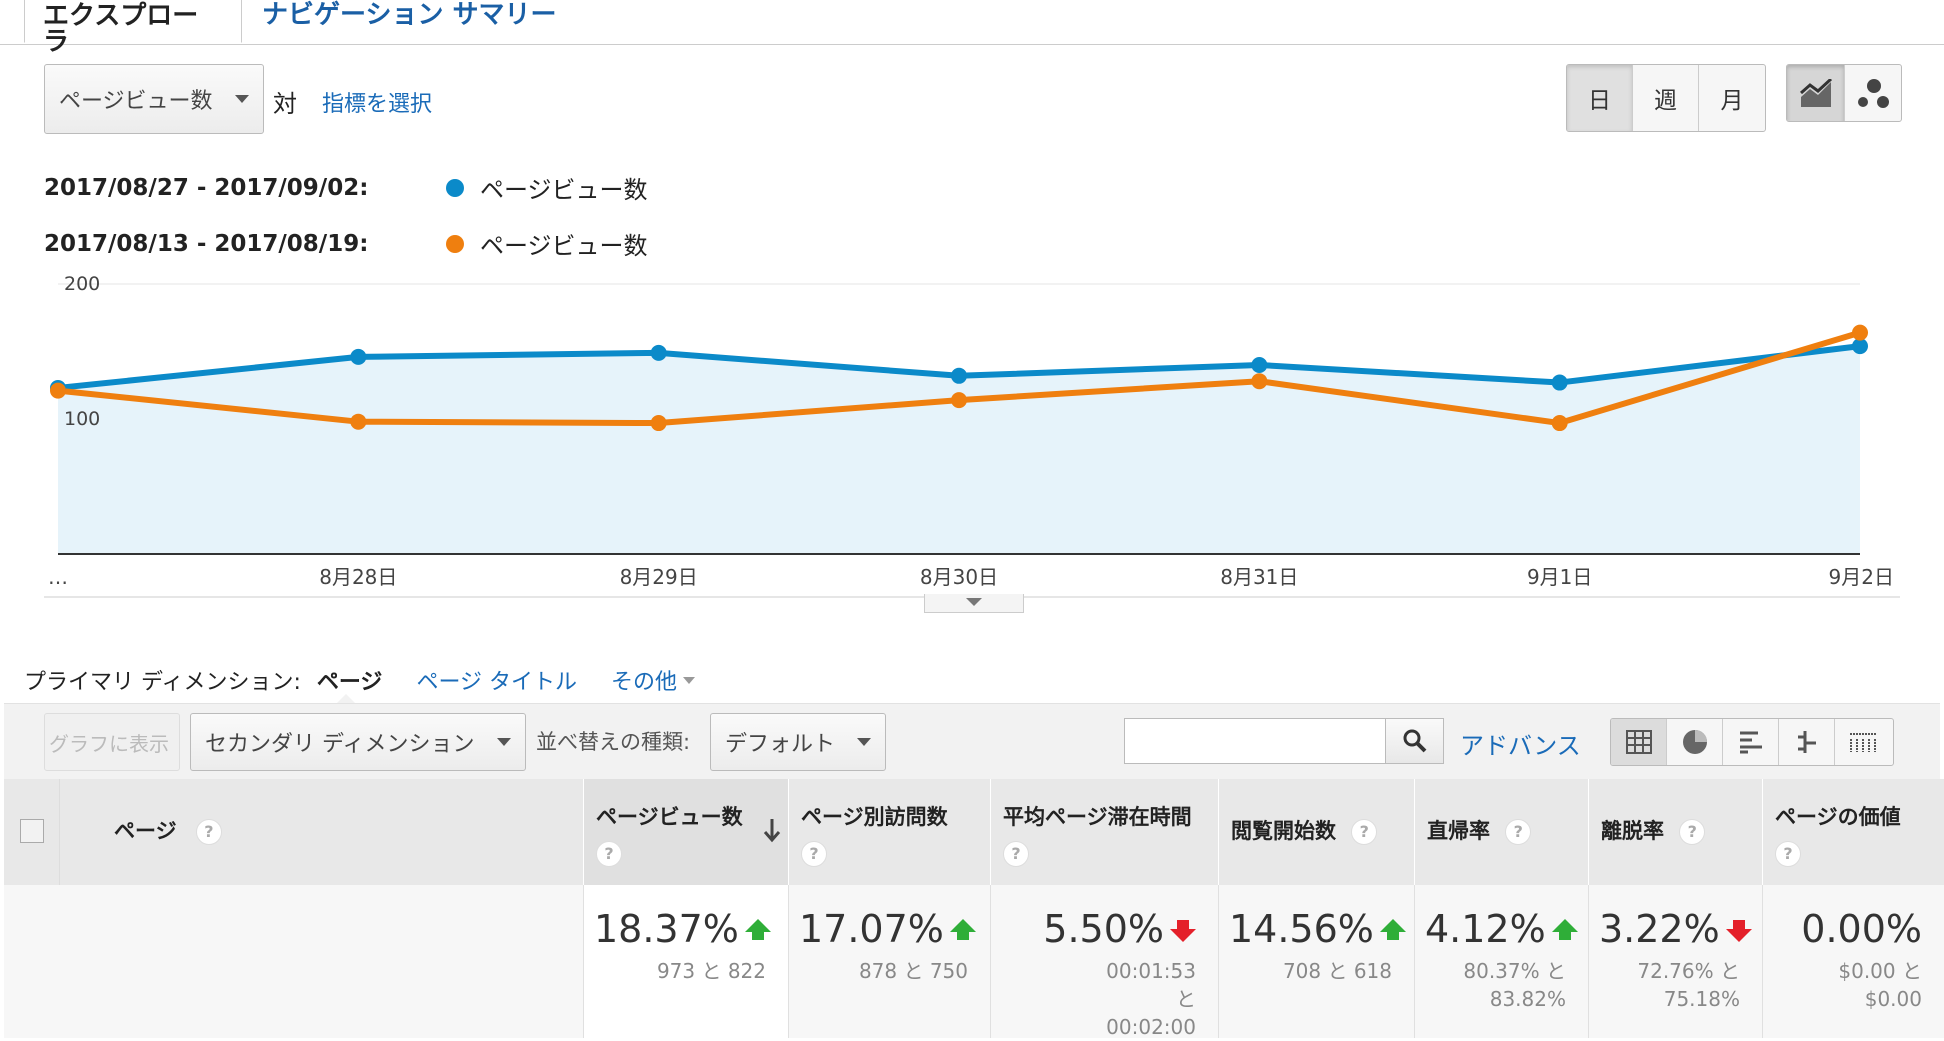 This screenshot has width=1944, height=1041. What do you see at coordinates (322, 961) in the screenshot?
I see `summary-row-label-cell` at bounding box center [322, 961].